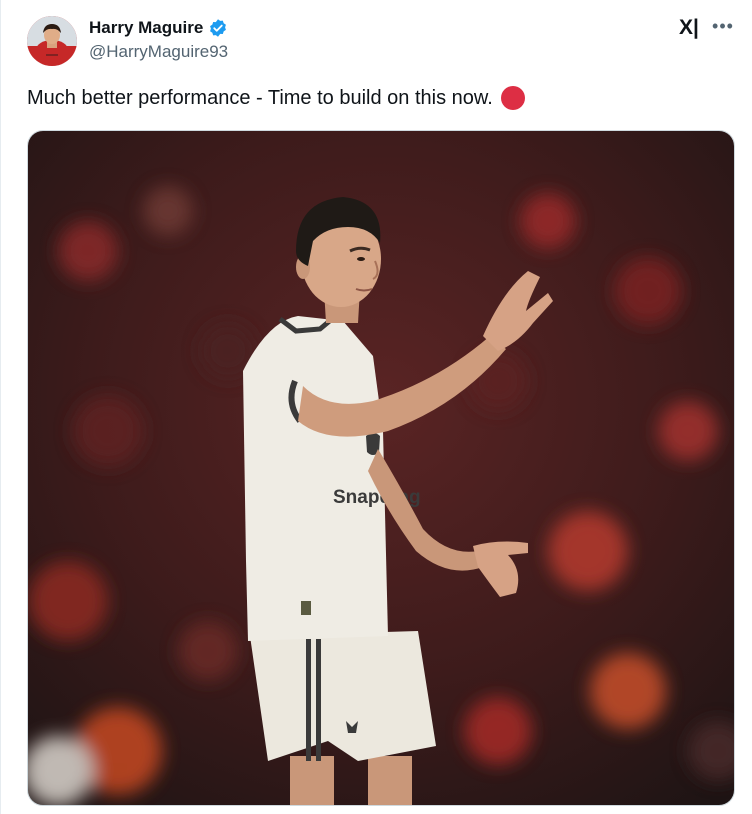 This screenshot has width=752, height=814. Describe the element at coordinates (690, 28) in the screenshot. I see `x-logo-icon: X|` at that location.